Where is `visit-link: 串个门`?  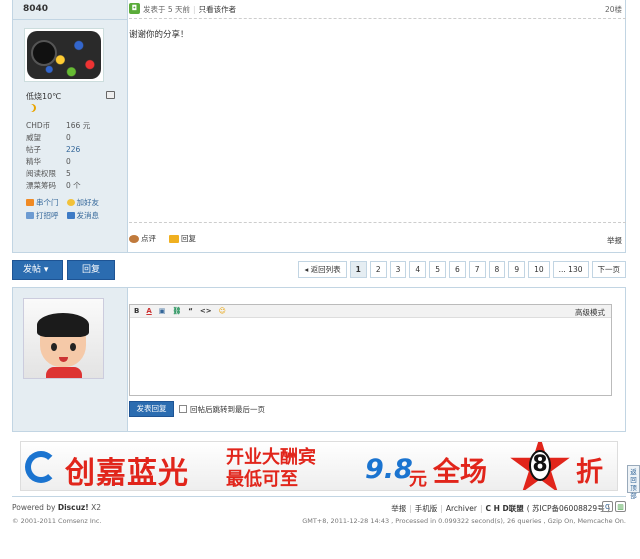 visit-link: 串个门 is located at coordinates (42, 202).